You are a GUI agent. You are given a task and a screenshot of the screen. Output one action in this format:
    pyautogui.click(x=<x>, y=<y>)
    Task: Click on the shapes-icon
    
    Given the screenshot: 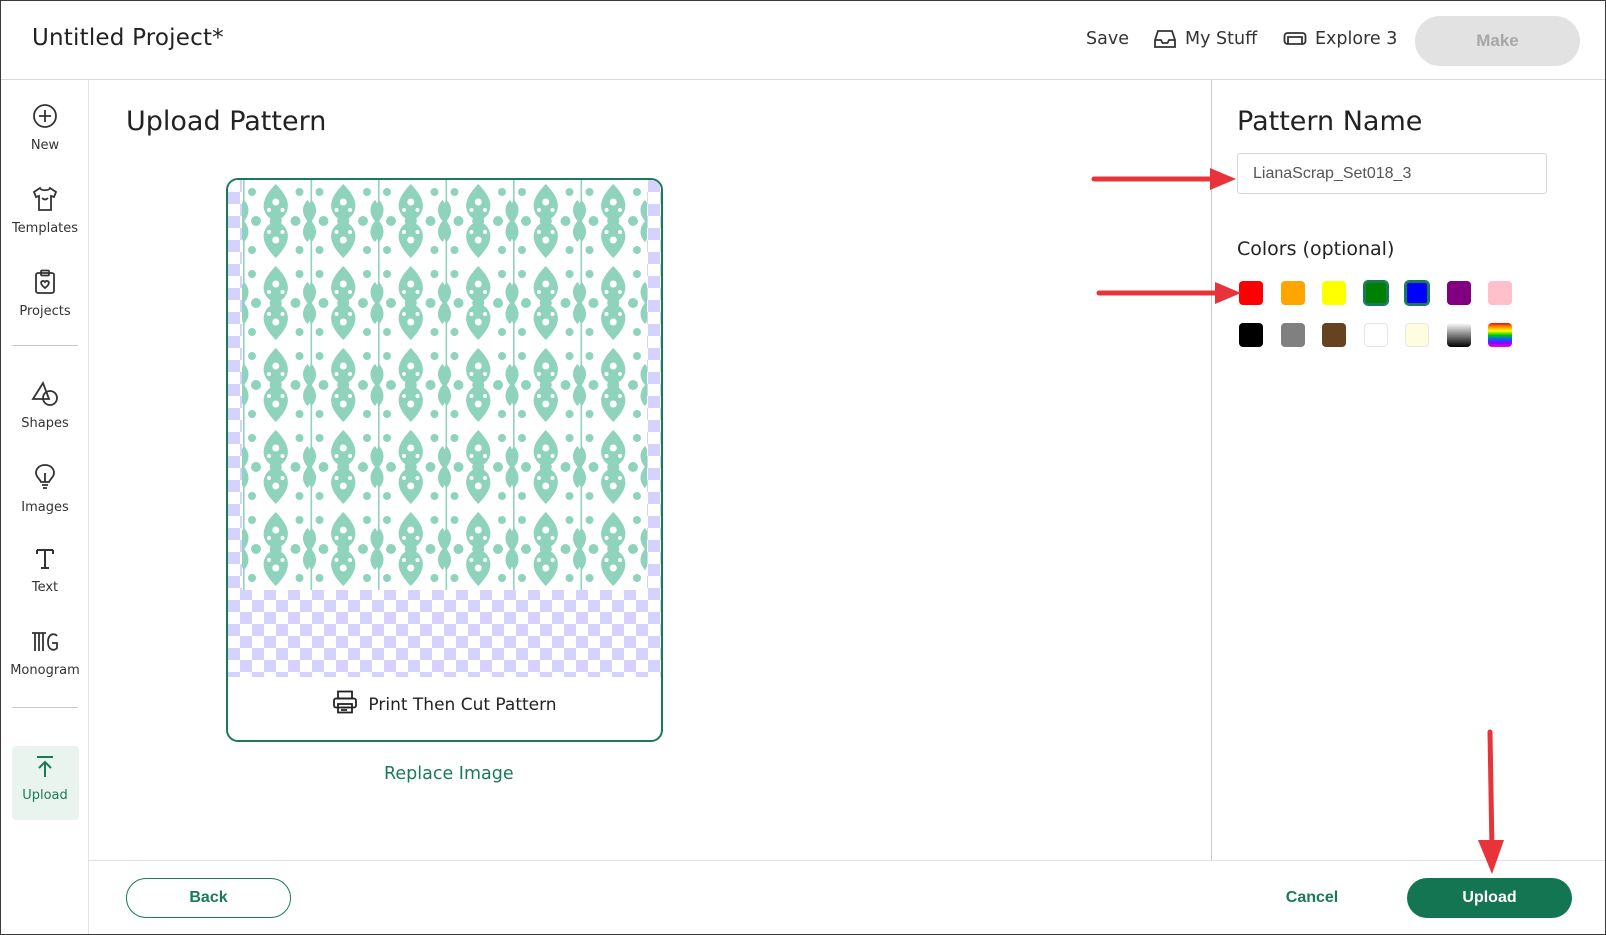 What is the action you would take?
    pyautogui.click(x=45, y=395)
    